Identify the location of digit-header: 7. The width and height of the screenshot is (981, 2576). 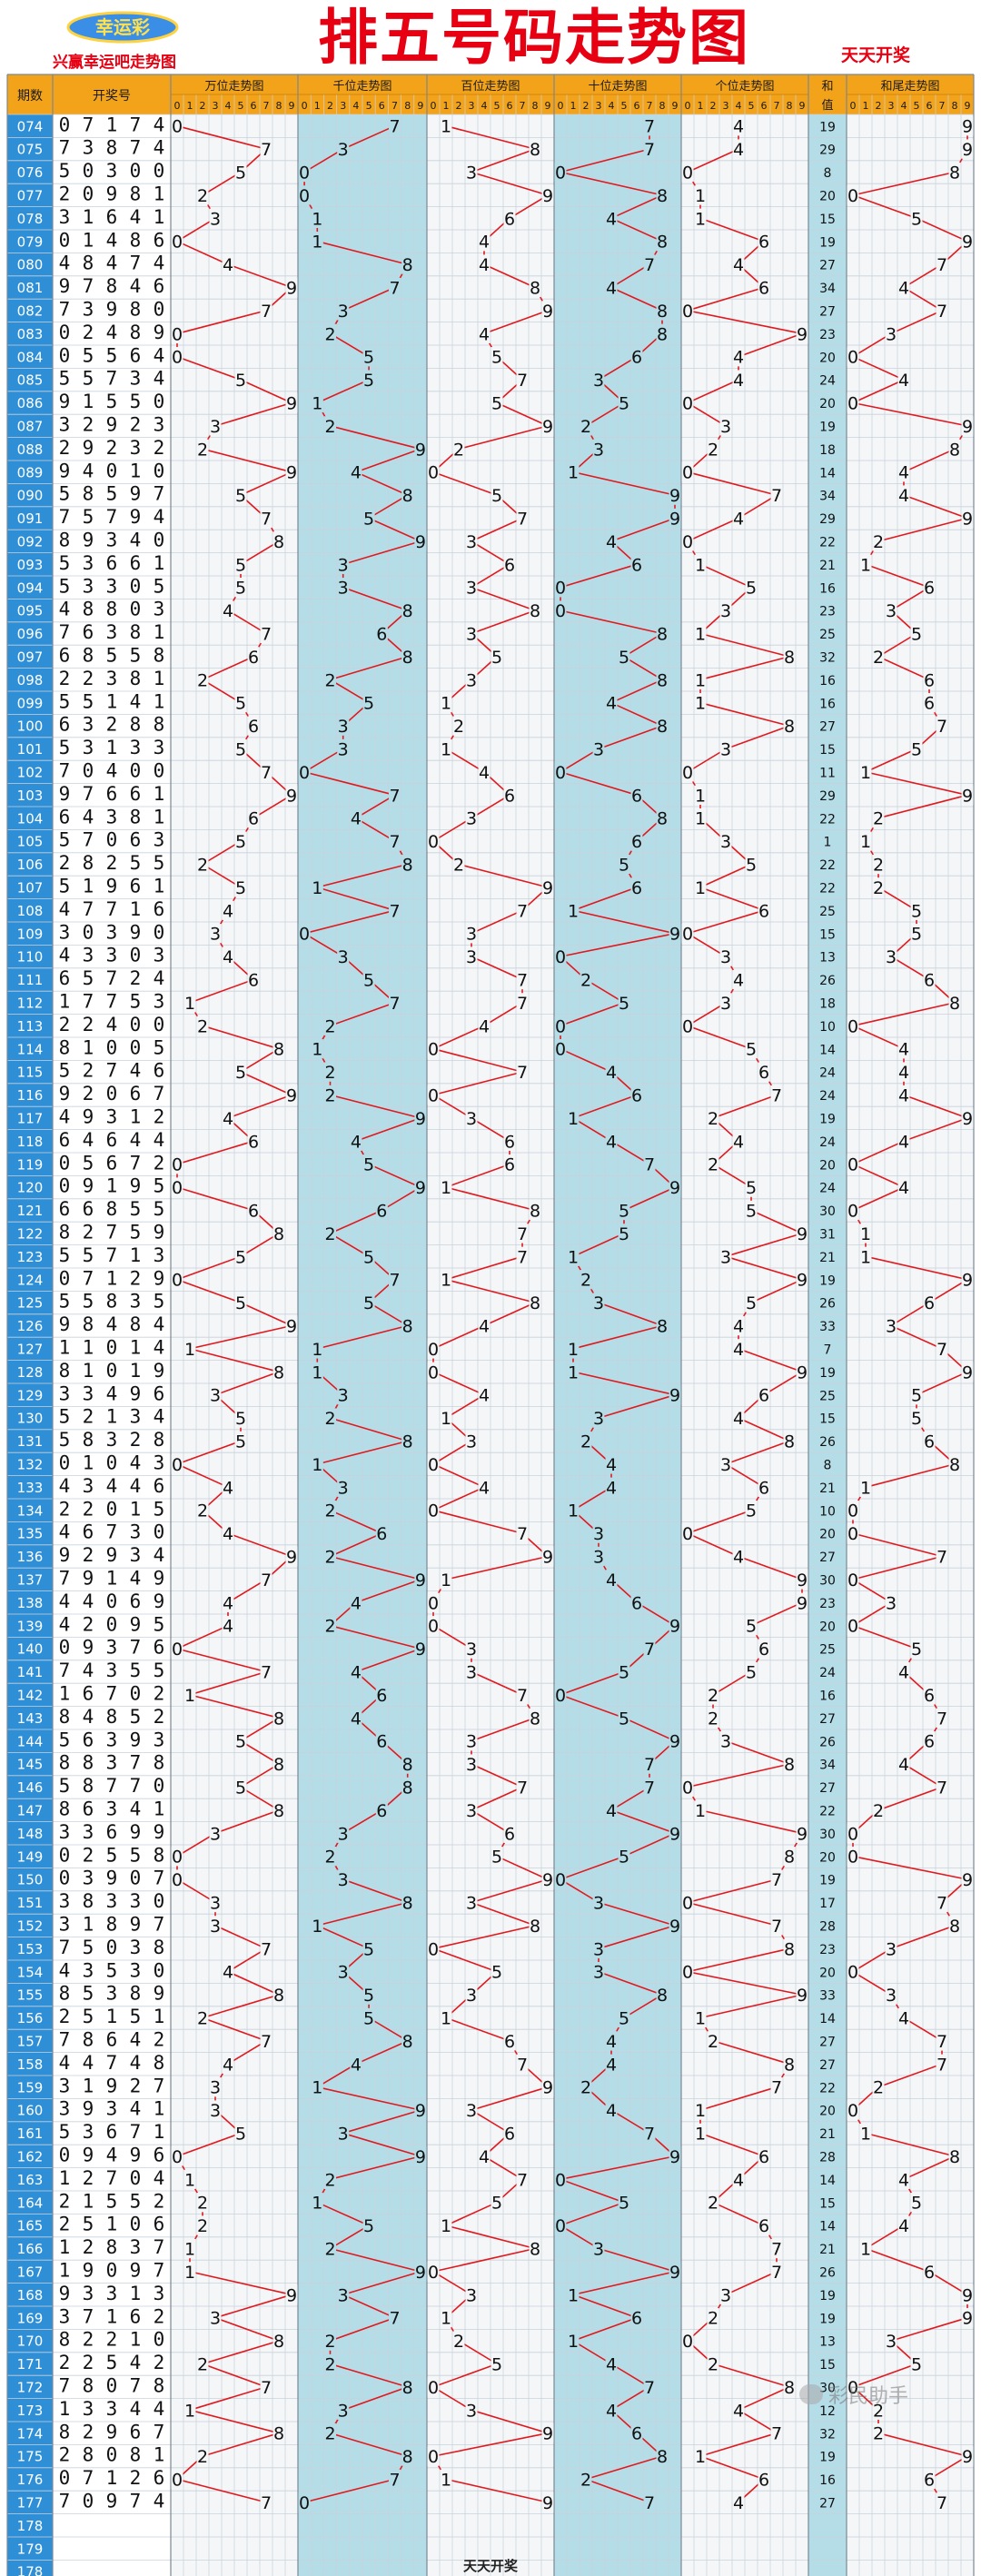
(943, 106).